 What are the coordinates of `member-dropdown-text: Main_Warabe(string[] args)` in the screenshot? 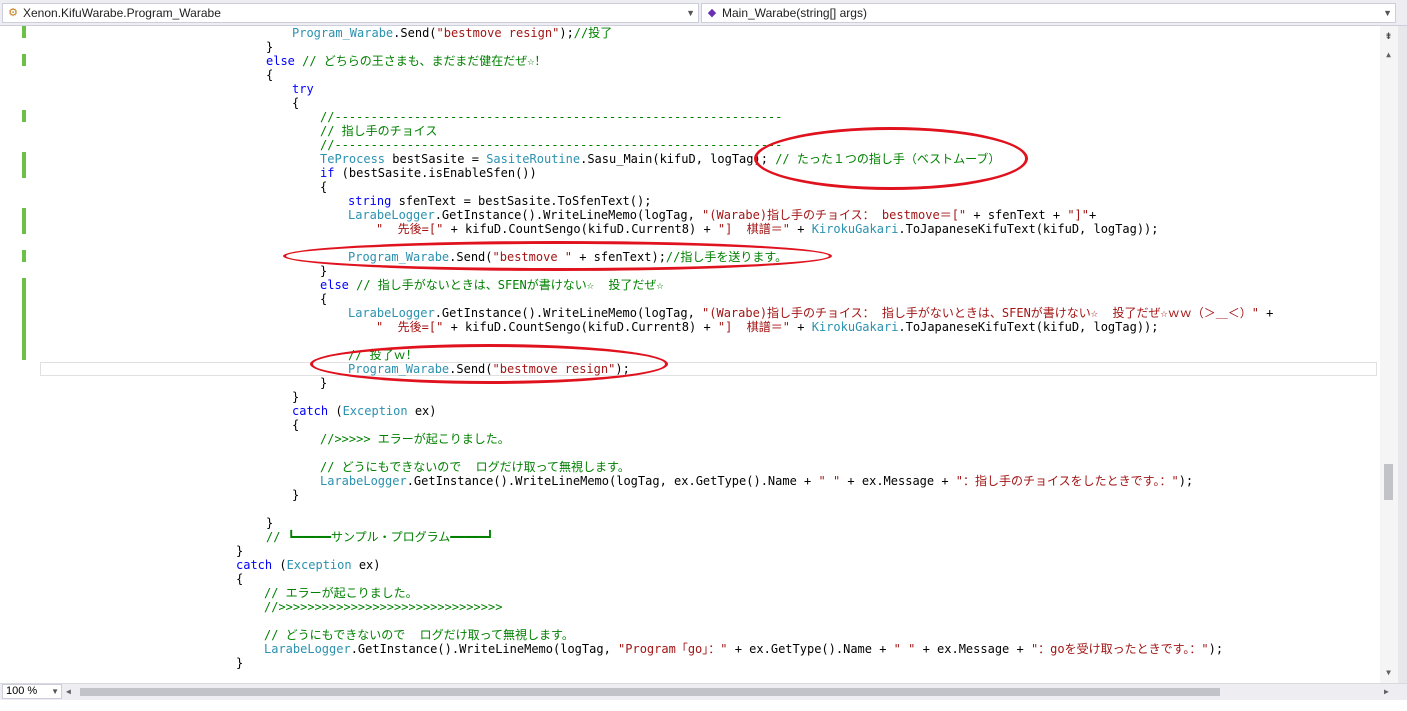 It's located at (794, 13).